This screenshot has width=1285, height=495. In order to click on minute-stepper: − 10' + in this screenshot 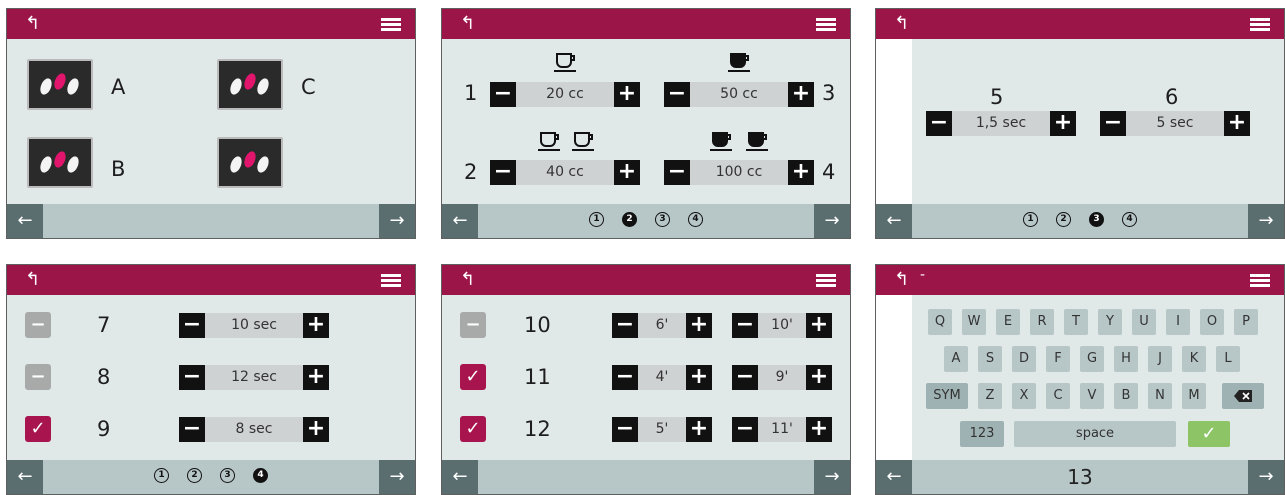, I will do `click(782, 325)`.